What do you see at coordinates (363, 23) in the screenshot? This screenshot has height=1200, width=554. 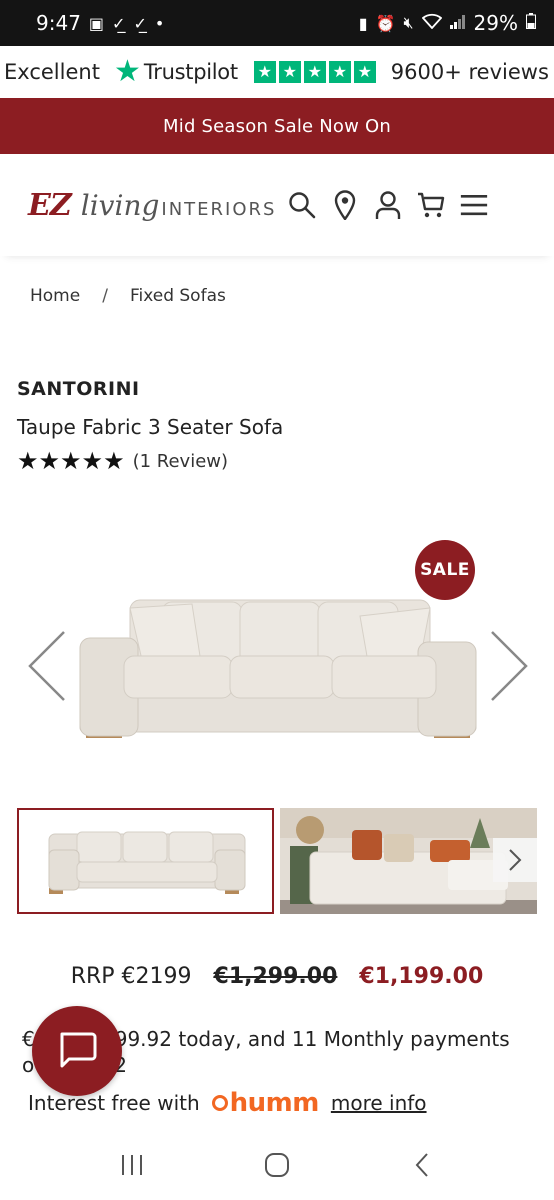 I see `battery-saver-icon: ▮` at bounding box center [363, 23].